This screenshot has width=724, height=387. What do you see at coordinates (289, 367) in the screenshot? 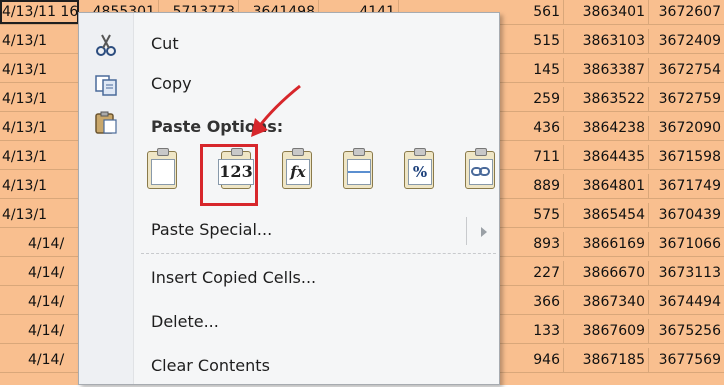
I see `menu-item-clear-contents: Clear Contents` at bounding box center [289, 367].